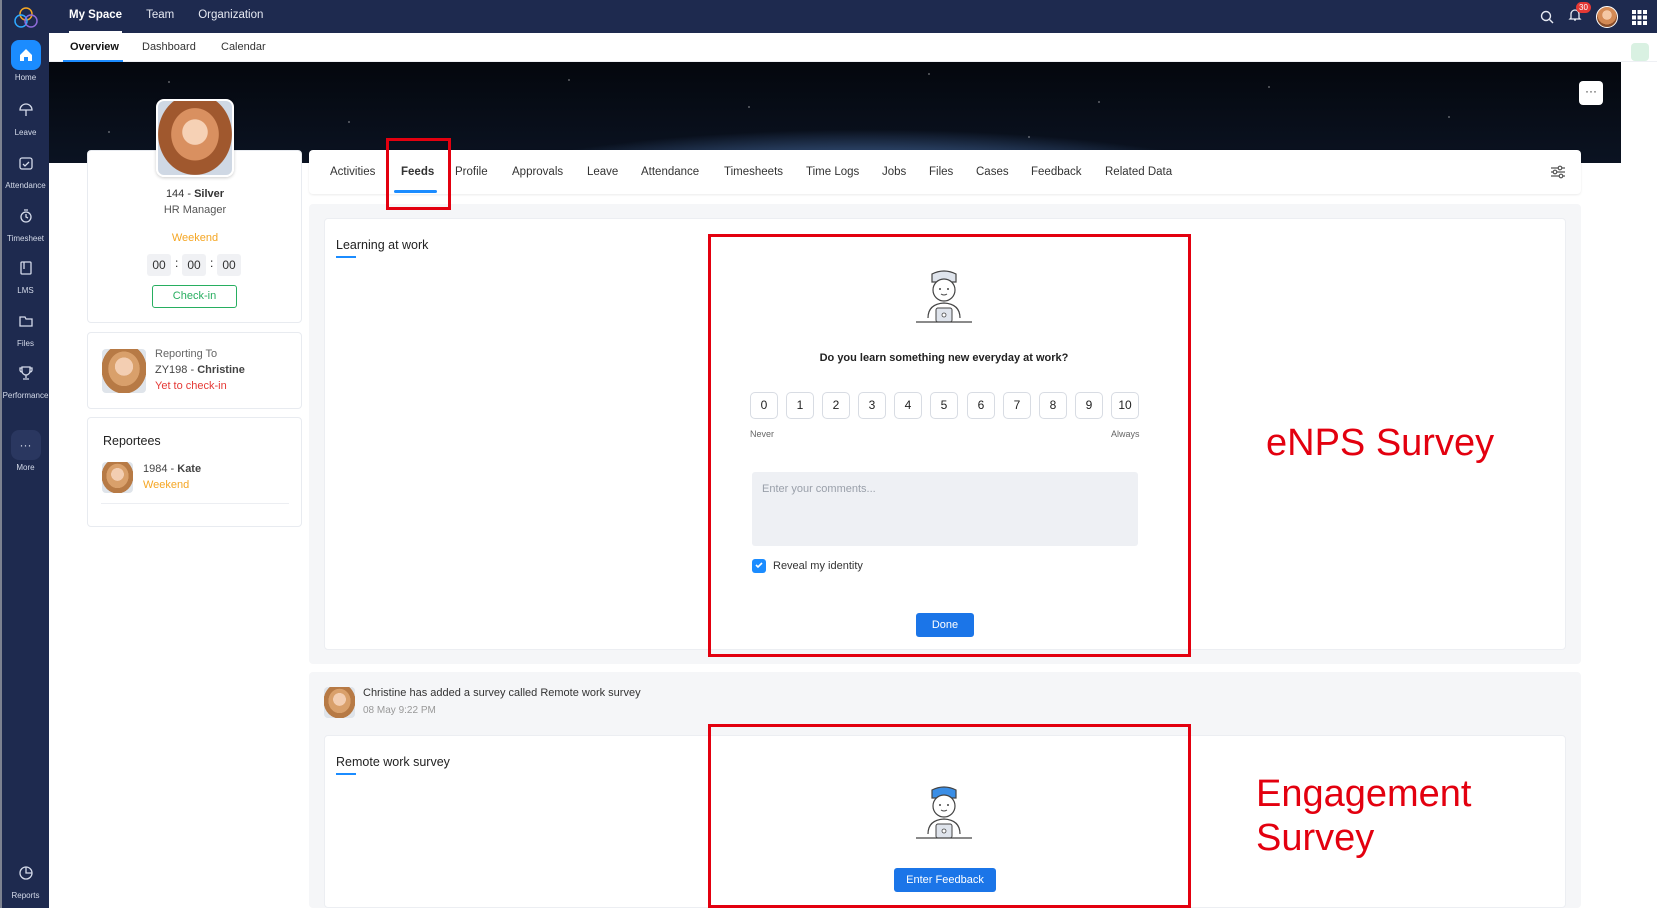  I want to click on app-logo-icon, so click(26, 18).